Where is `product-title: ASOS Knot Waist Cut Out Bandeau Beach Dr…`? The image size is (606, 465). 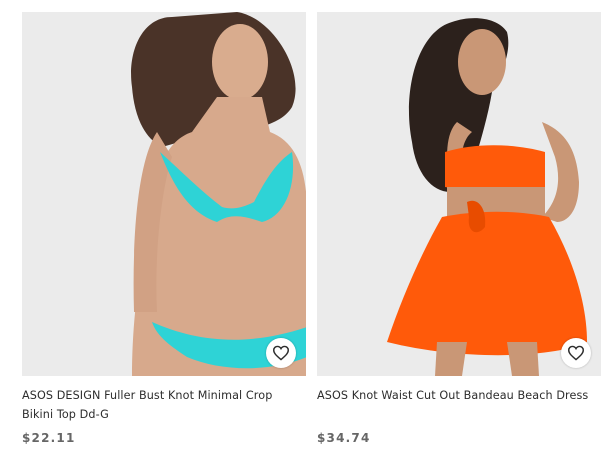 product-title: ASOS Knot Waist Cut Out Bandeau Beach Dr… is located at coordinates (459, 395).